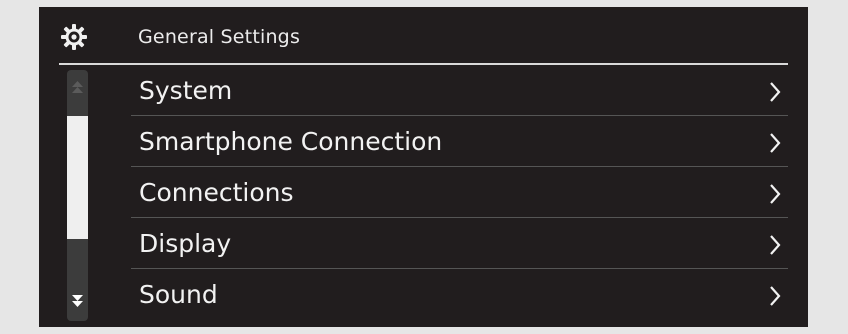 This screenshot has height=334, width=848. What do you see at coordinates (459, 90) in the screenshot?
I see `menu-item-system: System` at bounding box center [459, 90].